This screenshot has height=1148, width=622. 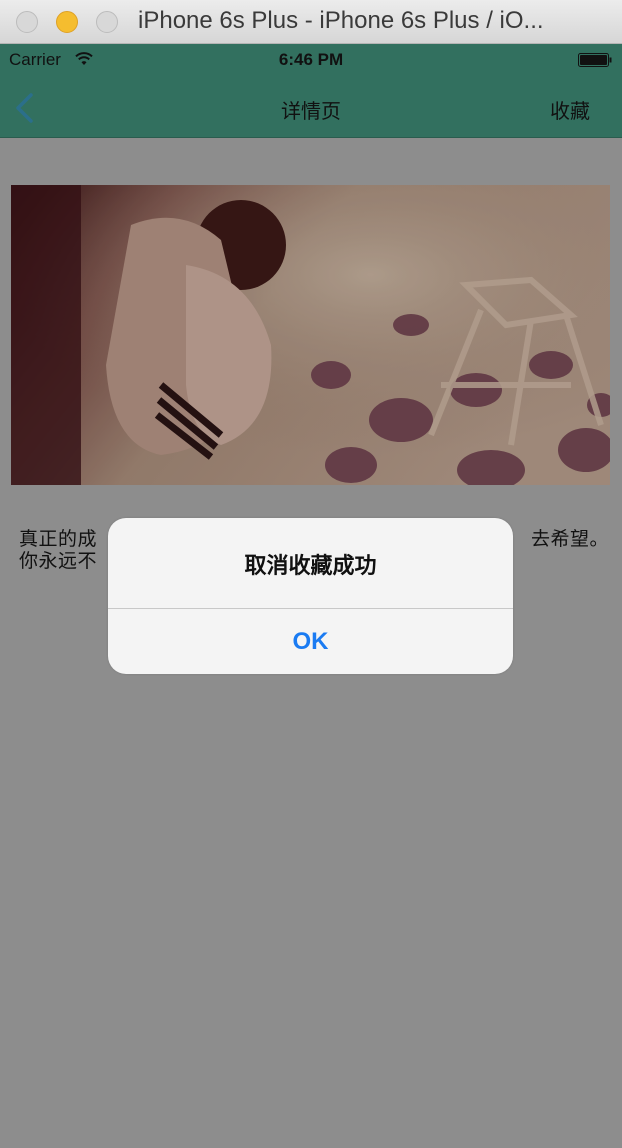 I want to click on alert-dialog: 取消收藏成功 OK, so click(x=310, y=596).